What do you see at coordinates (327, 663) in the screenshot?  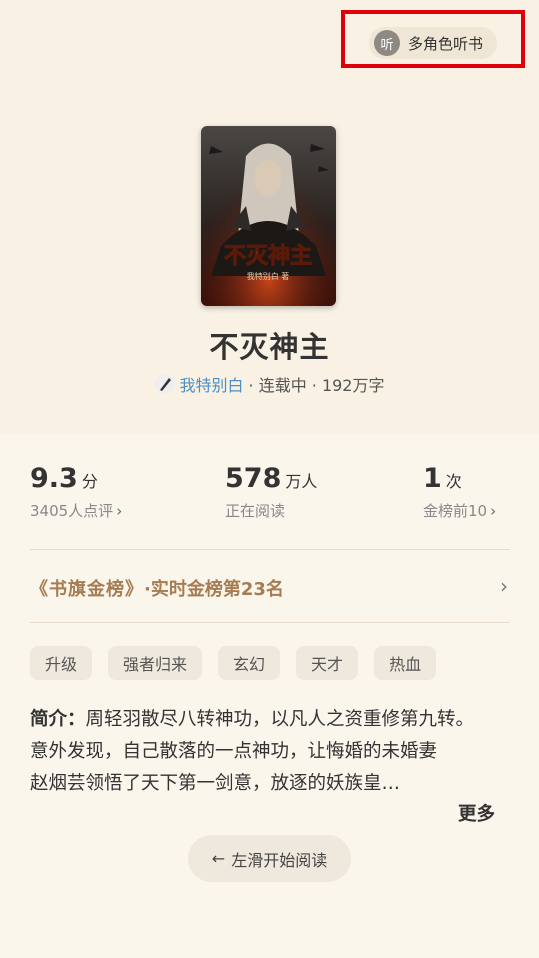 I see `tag: 天才` at bounding box center [327, 663].